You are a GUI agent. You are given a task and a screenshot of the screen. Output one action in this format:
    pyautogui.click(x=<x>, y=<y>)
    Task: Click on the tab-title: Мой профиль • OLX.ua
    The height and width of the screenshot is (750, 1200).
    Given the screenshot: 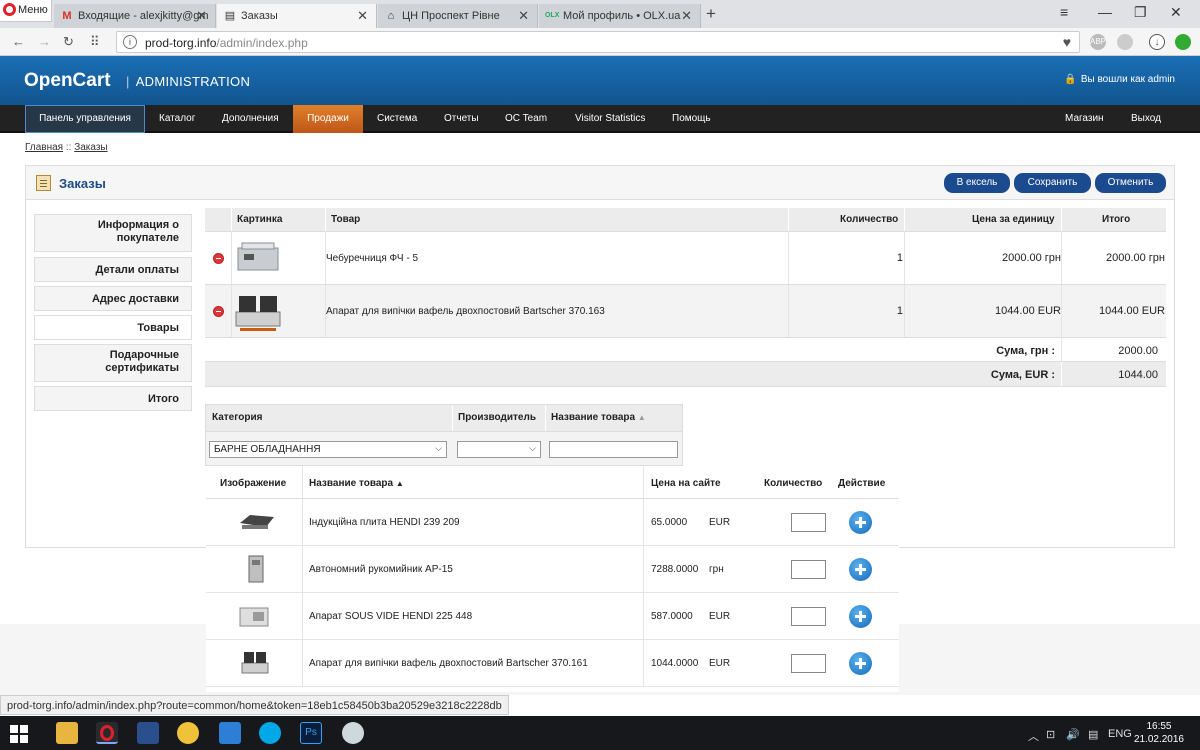 What is the action you would take?
    pyautogui.click(x=622, y=16)
    